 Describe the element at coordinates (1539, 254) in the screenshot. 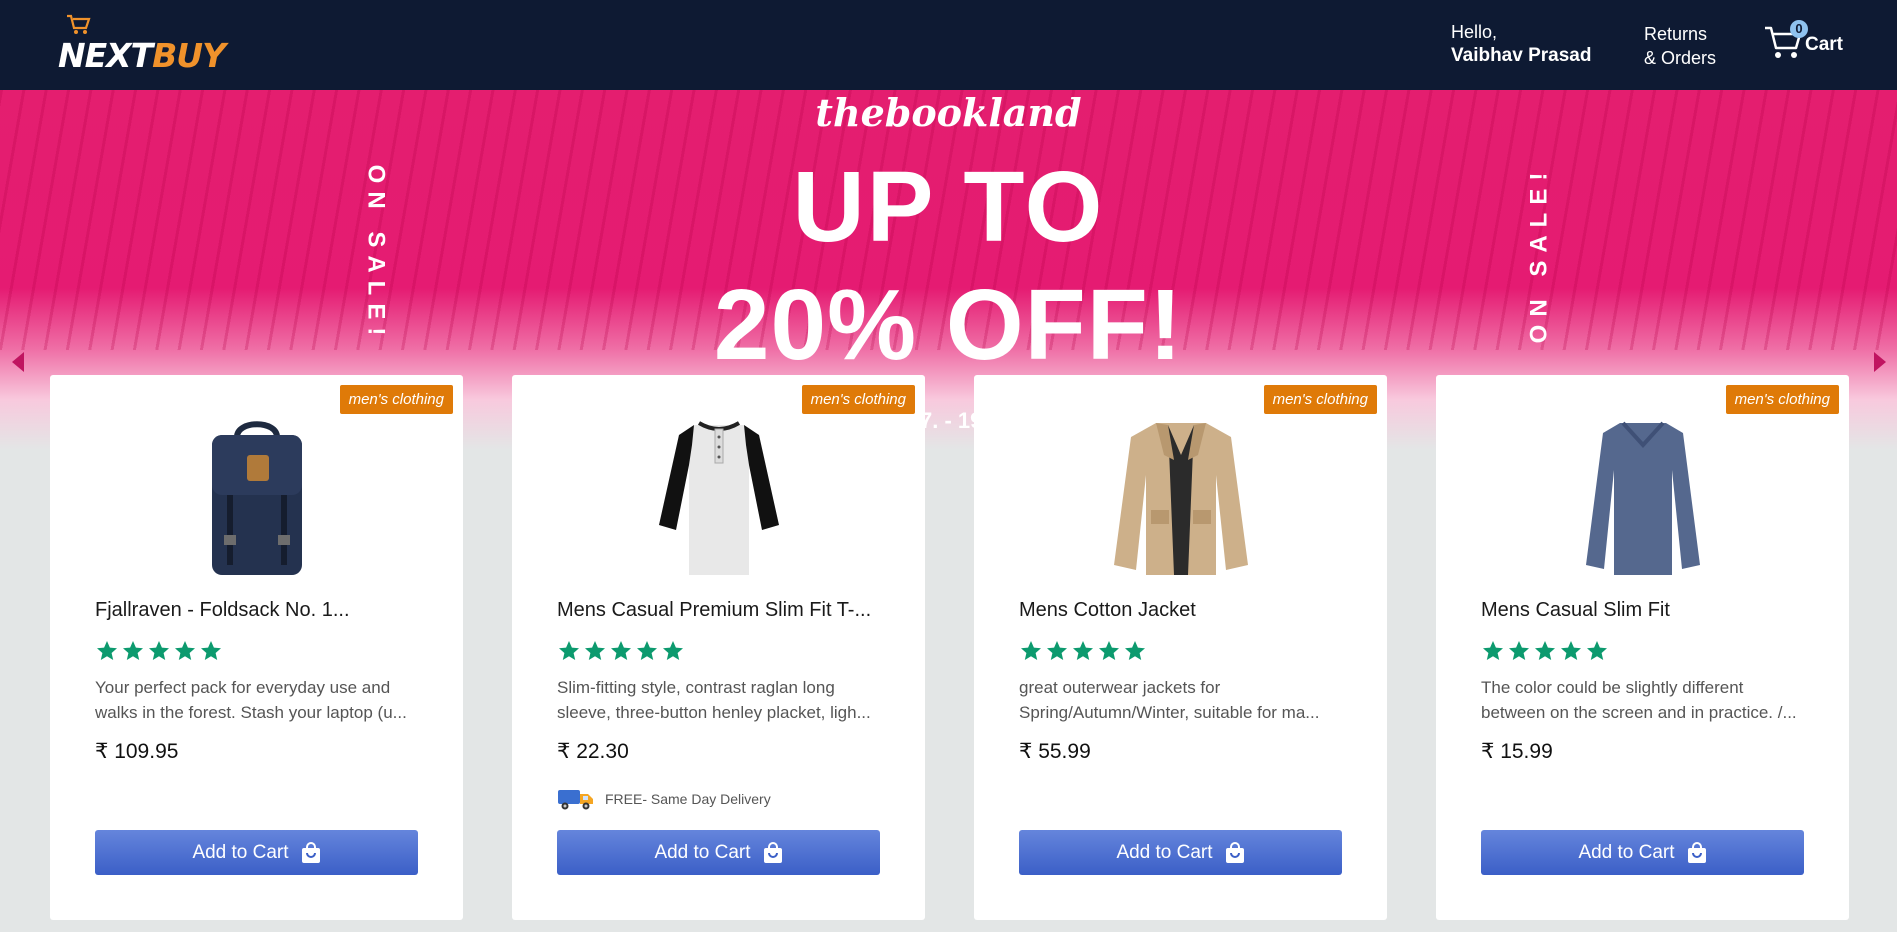

I see `banner-side-text-right: ON SALE!` at that location.